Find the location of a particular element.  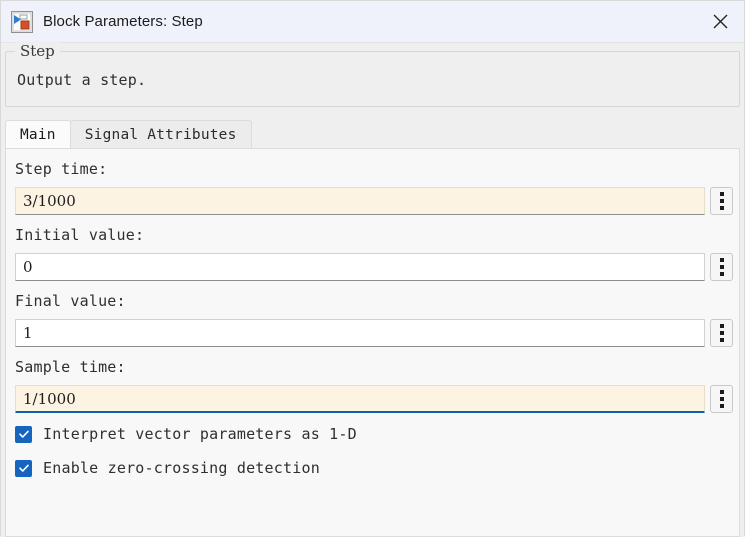

row-final-value: 1 is located at coordinates (374, 333).